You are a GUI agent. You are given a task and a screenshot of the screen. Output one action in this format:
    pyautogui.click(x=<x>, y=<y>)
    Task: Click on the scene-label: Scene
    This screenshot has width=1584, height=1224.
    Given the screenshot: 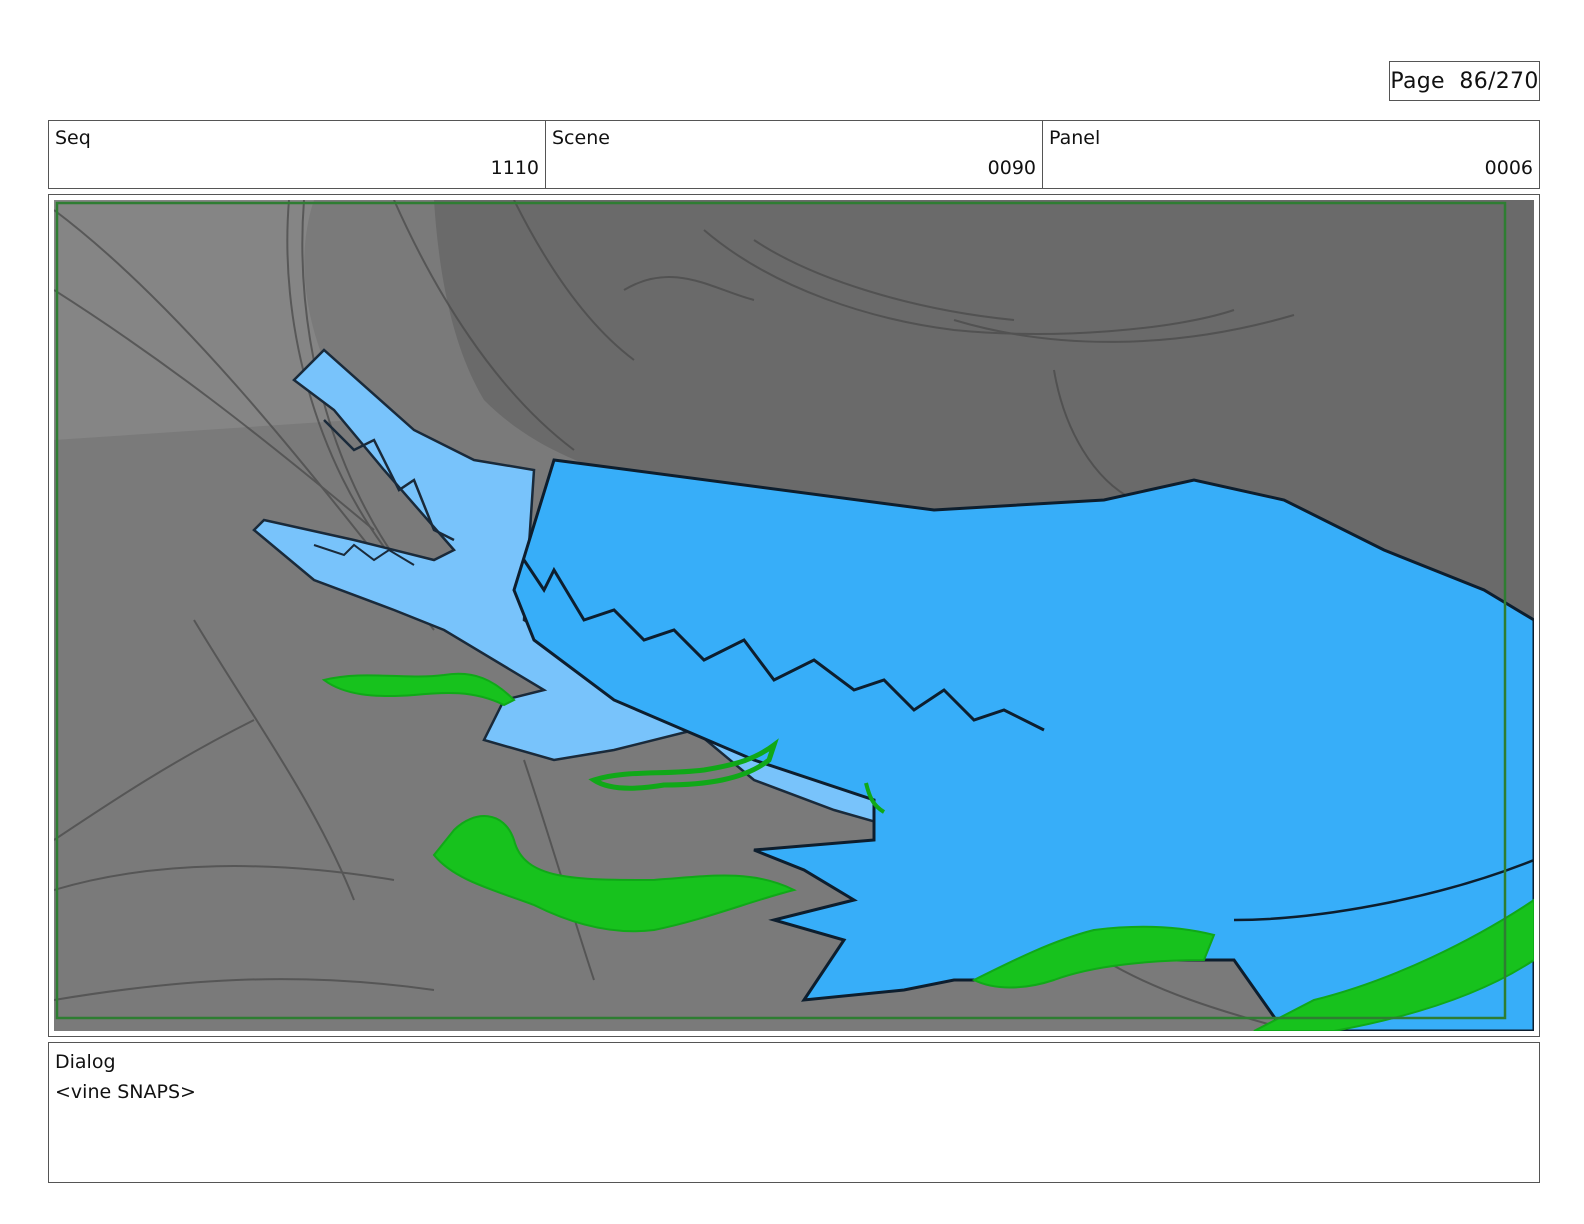 What is the action you would take?
    pyautogui.click(x=581, y=138)
    